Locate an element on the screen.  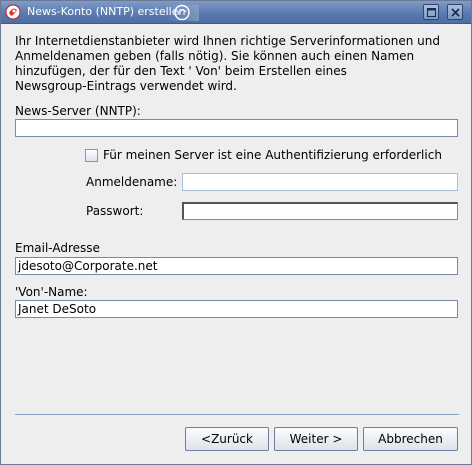
password-input is located at coordinates (320, 211).